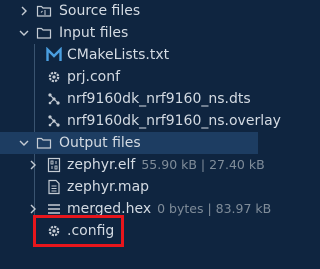  Describe the element at coordinates (54, 209) in the screenshot. I see `list-icon` at that location.